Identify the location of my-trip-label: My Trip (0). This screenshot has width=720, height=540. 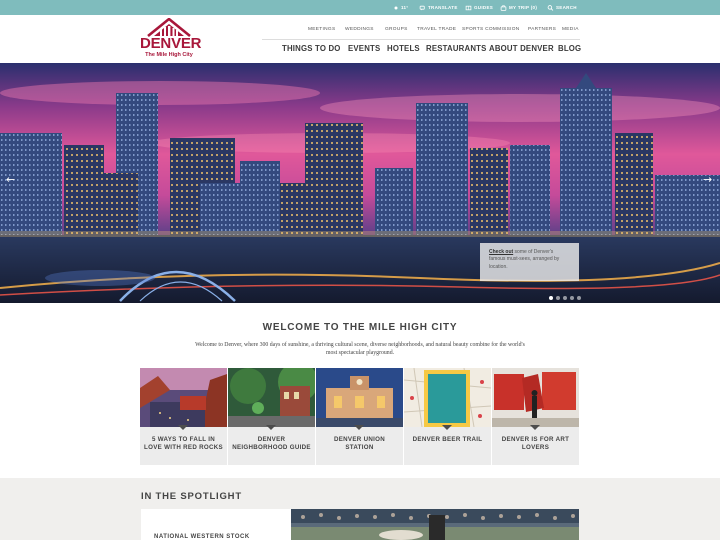
(523, 7).